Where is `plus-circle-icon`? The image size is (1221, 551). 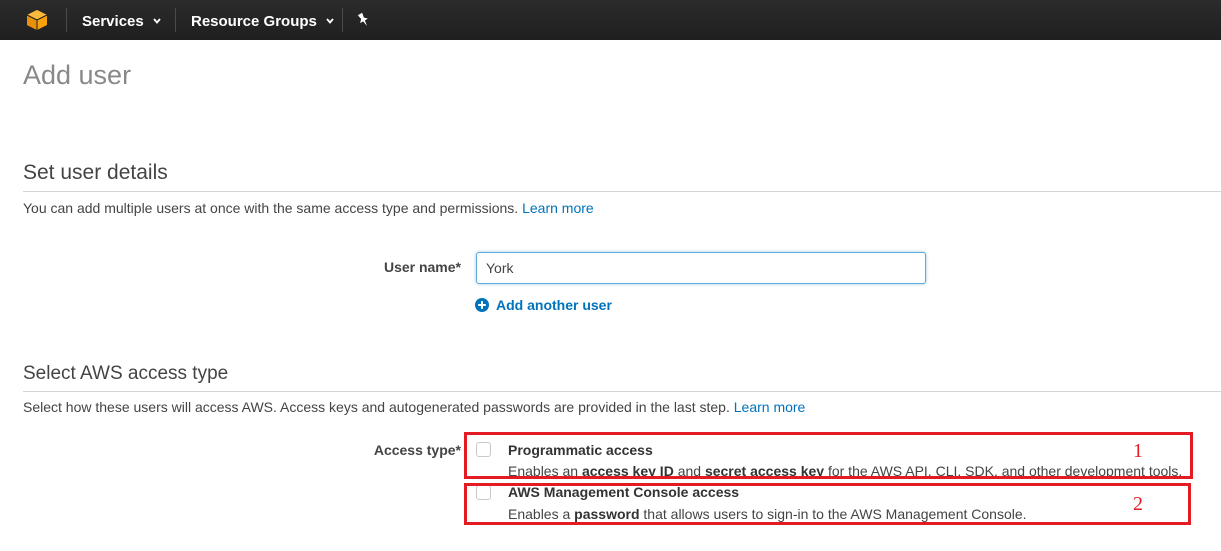
plus-circle-icon is located at coordinates (482, 305).